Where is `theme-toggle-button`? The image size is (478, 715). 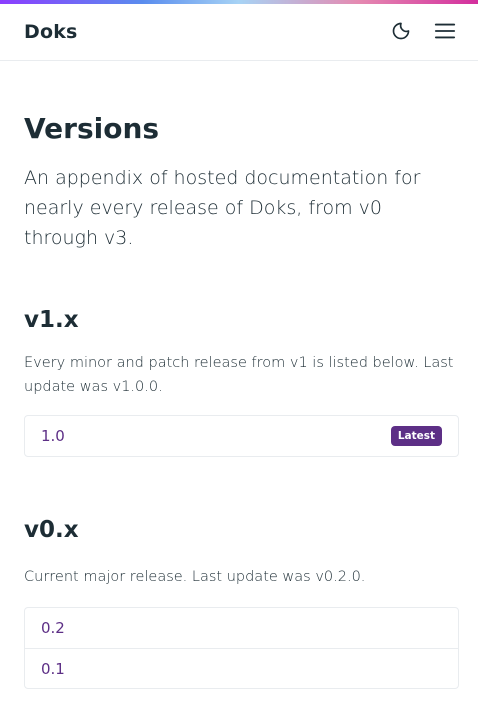 theme-toggle-button is located at coordinates (401, 32).